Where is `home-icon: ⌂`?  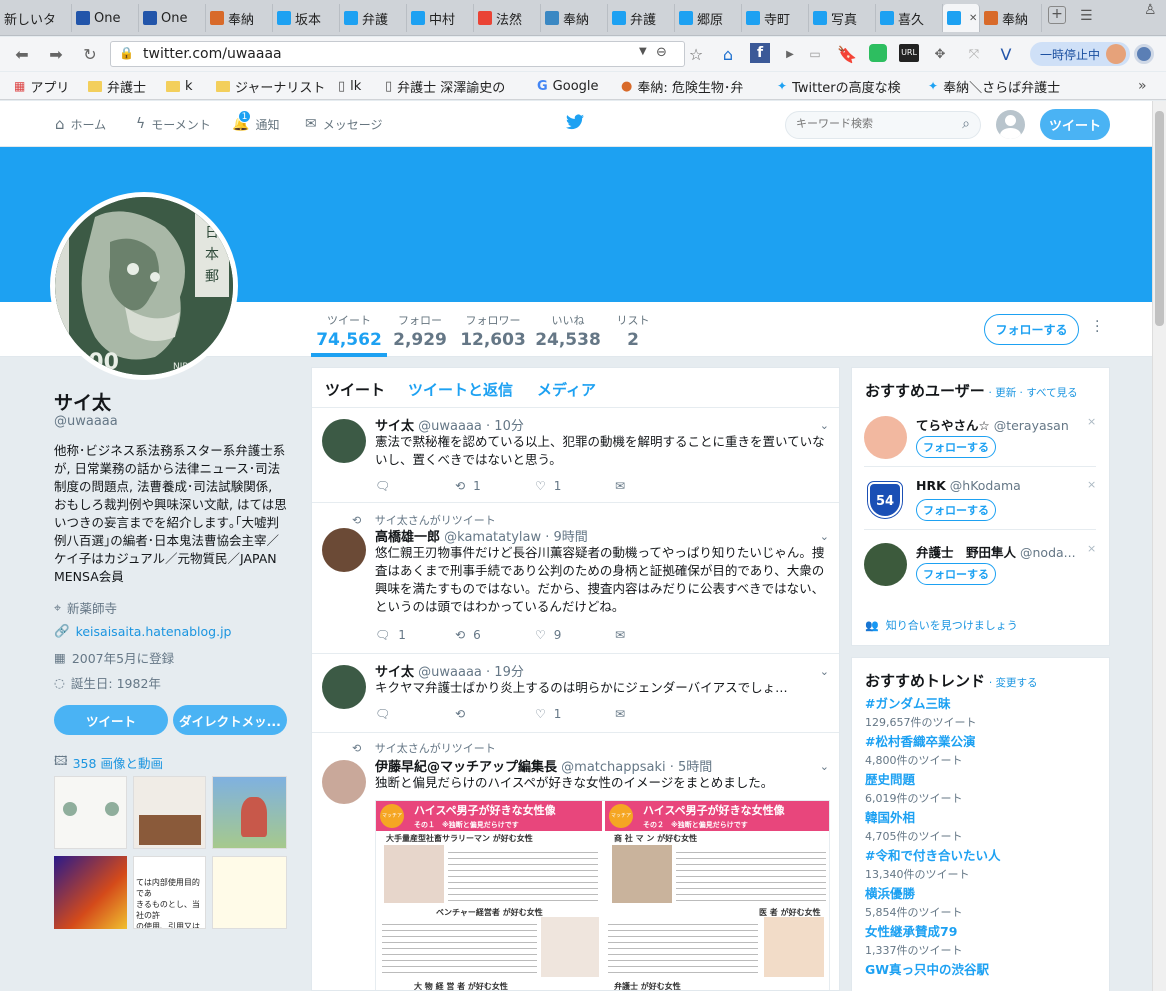 home-icon: ⌂ is located at coordinates (728, 54).